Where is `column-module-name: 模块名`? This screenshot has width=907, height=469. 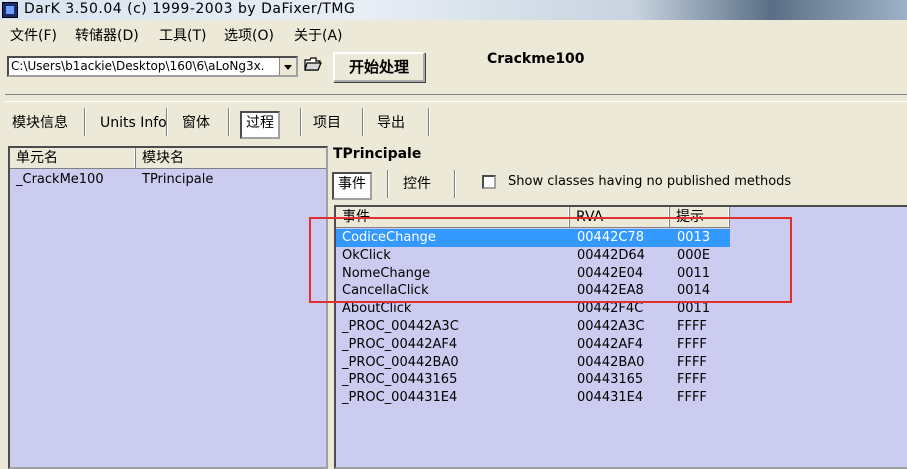 column-module-name: 模块名 is located at coordinates (231, 158).